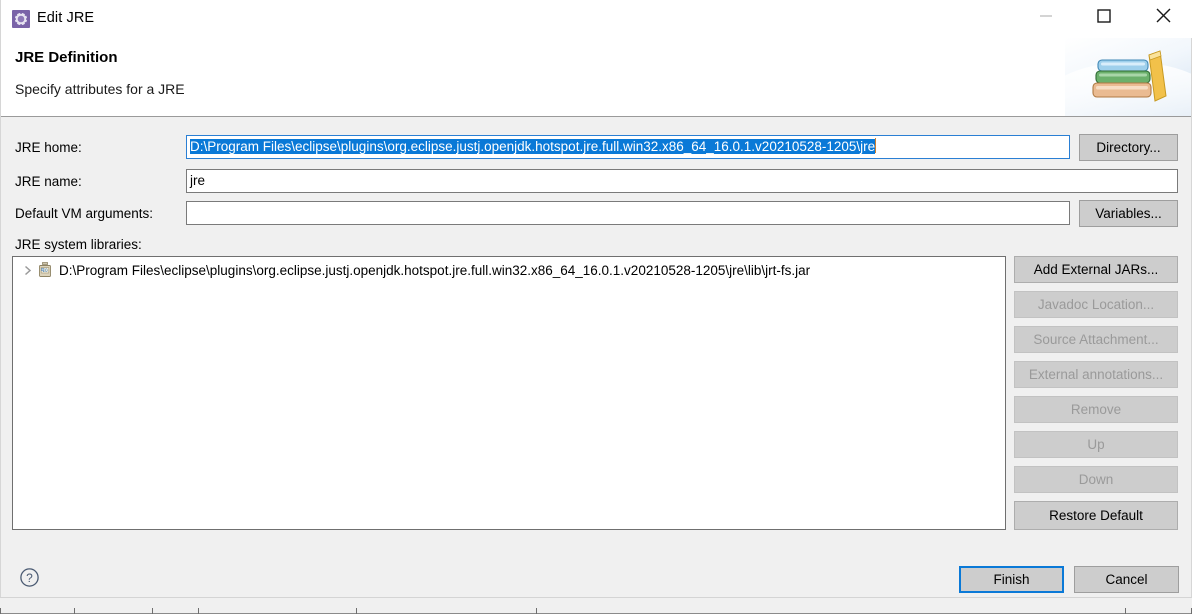 This screenshot has height=614, width=1192. What do you see at coordinates (1096, 444) in the screenshot?
I see `up-button: Up` at bounding box center [1096, 444].